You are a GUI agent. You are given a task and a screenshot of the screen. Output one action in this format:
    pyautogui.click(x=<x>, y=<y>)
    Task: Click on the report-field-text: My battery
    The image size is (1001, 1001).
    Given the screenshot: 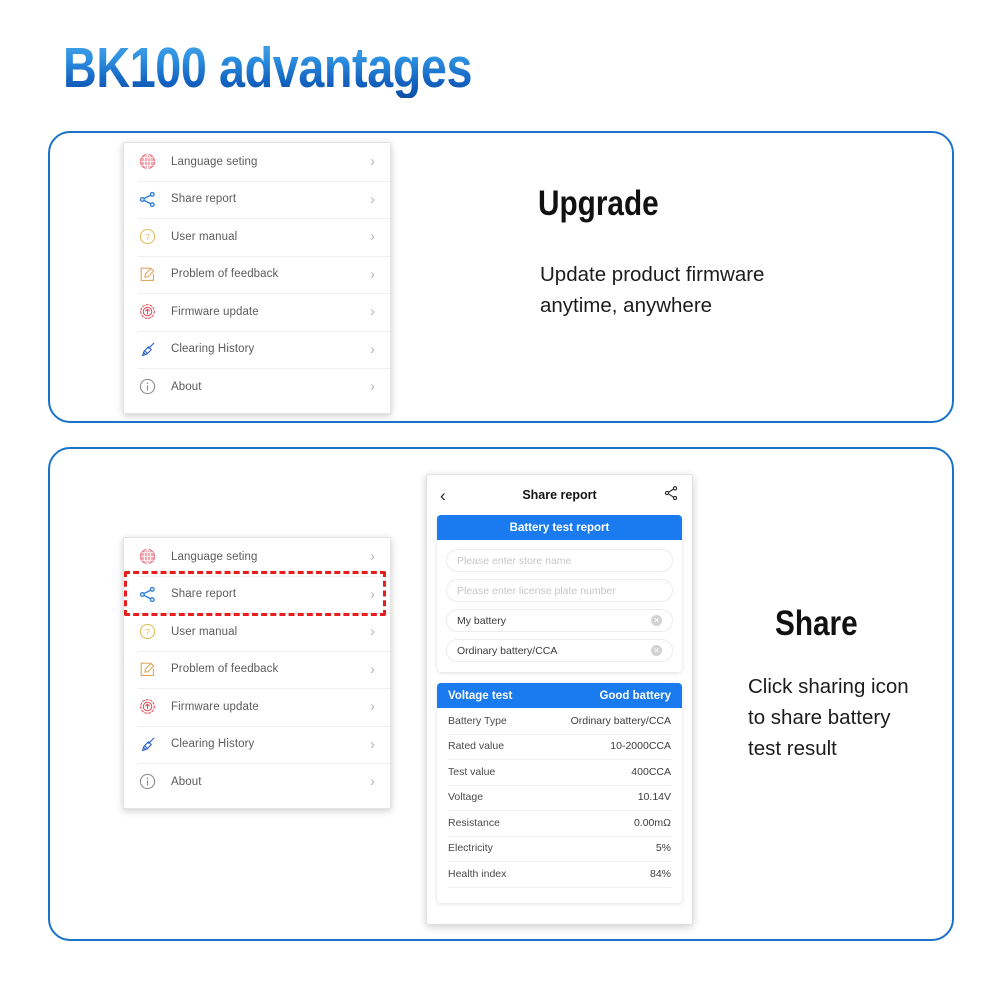 What is the action you would take?
    pyautogui.click(x=482, y=620)
    